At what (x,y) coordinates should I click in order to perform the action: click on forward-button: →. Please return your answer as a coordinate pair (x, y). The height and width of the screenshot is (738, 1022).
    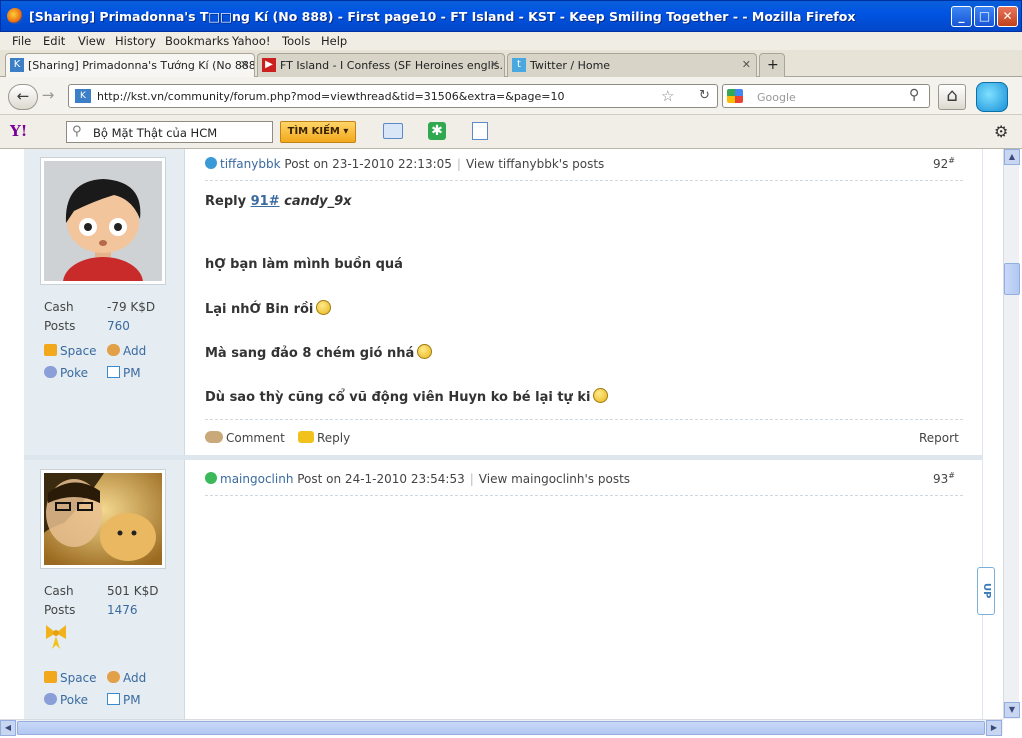
    Looking at the image, I should click on (48, 97).